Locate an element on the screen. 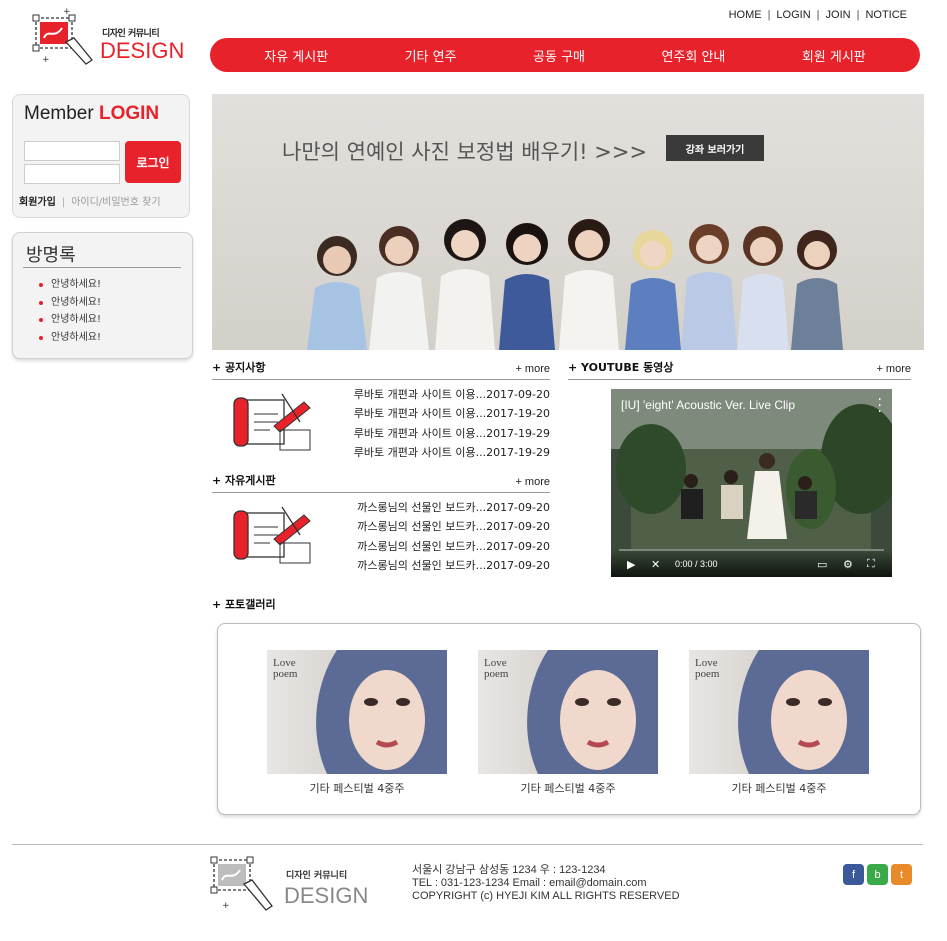  login-links: 회원가입 | 아이디/비밀번호 찾기 is located at coordinates (90, 200).